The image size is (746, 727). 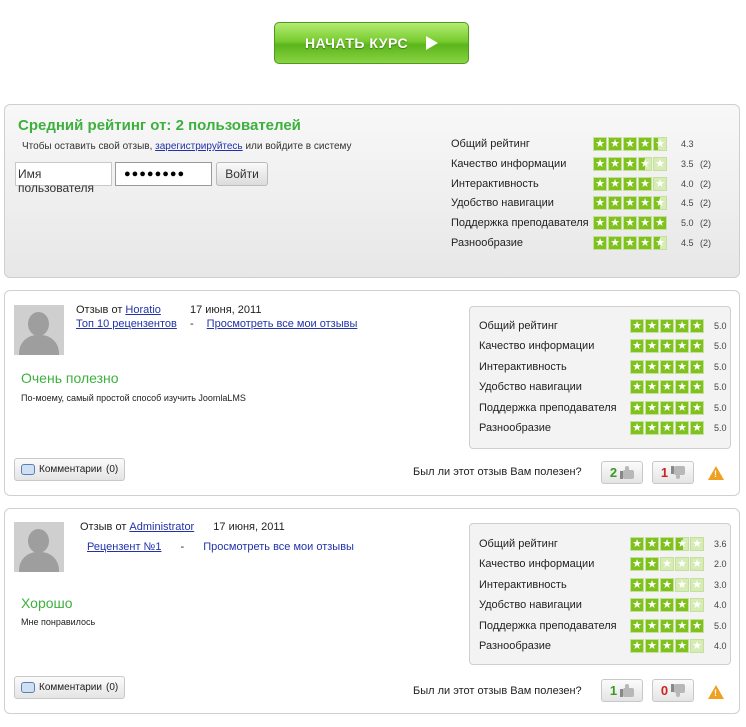 What do you see at coordinates (664, 690) in the screenshot?
I see `no-count: 0` at bounding box center [664, 690].